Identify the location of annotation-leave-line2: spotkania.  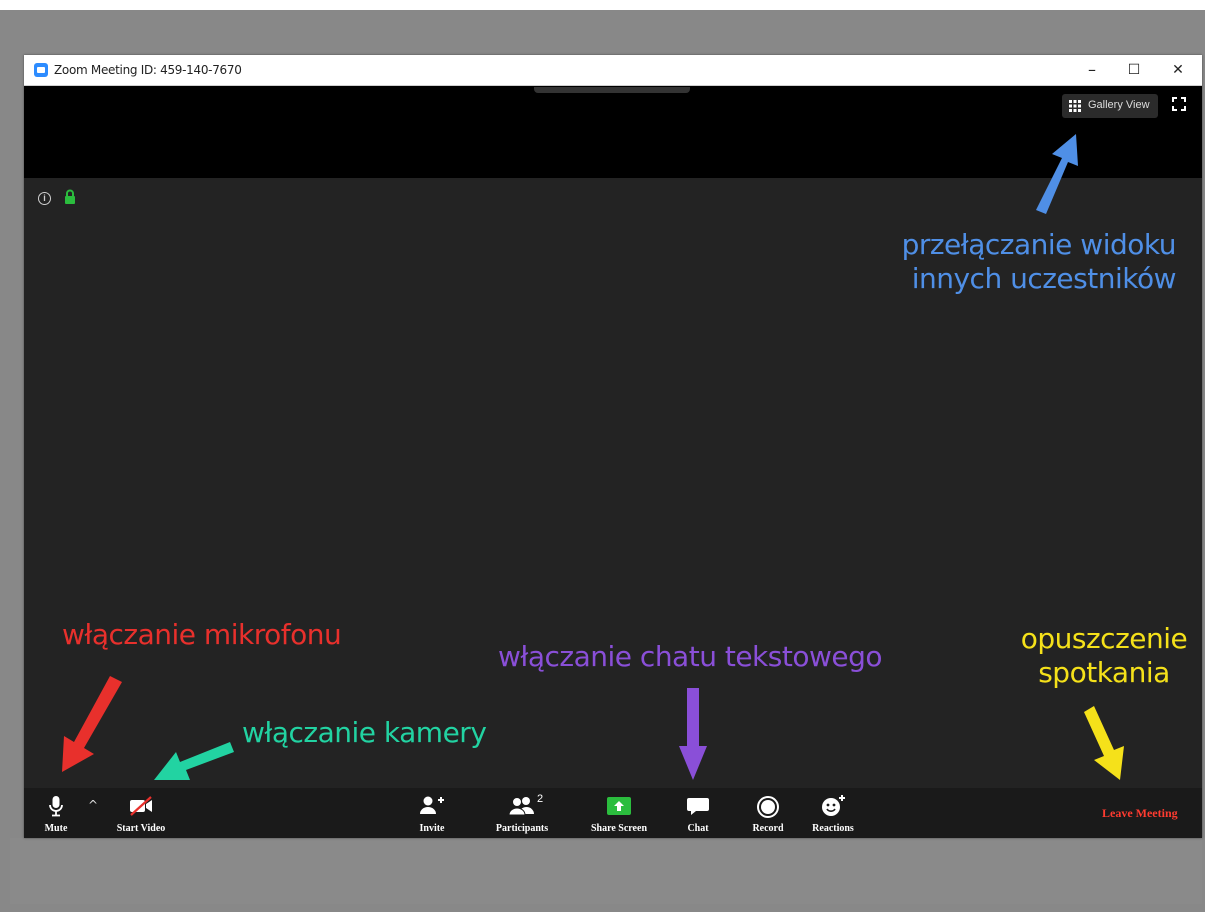
(1104, 672).